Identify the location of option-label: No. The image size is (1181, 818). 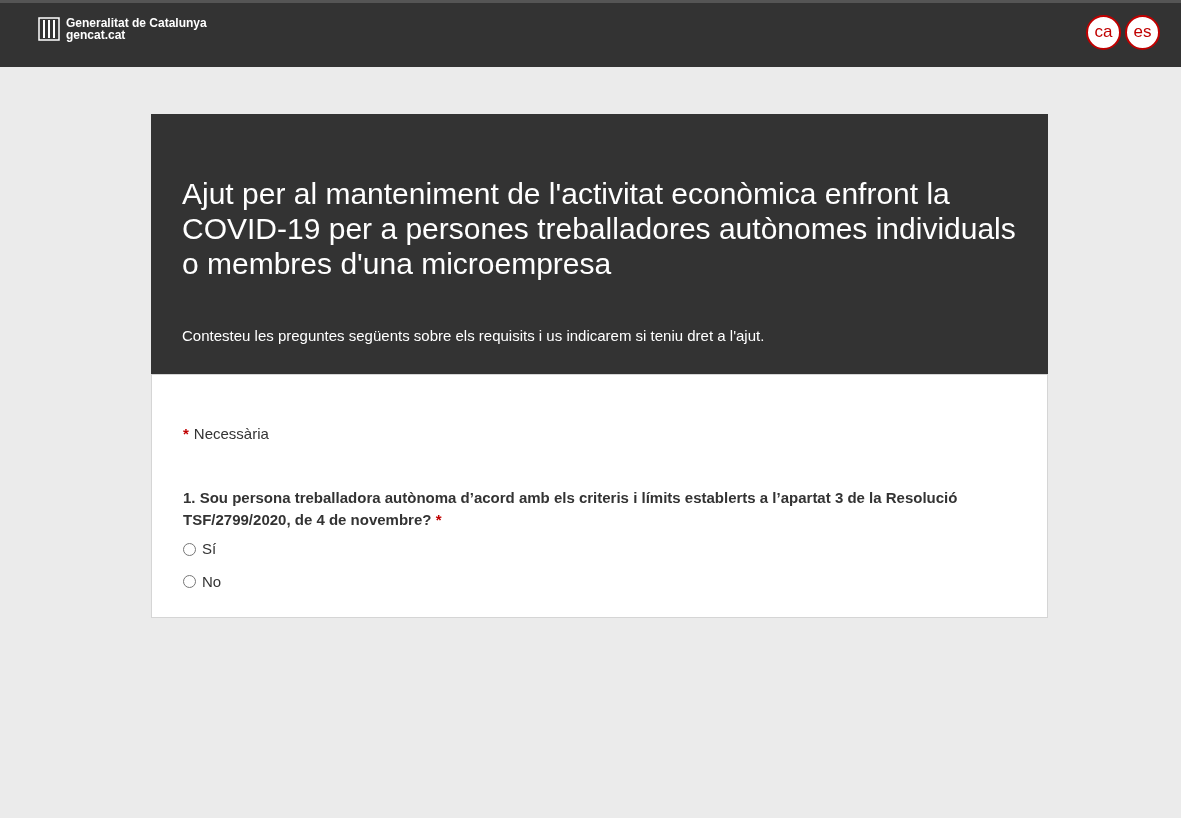
(212, 581).